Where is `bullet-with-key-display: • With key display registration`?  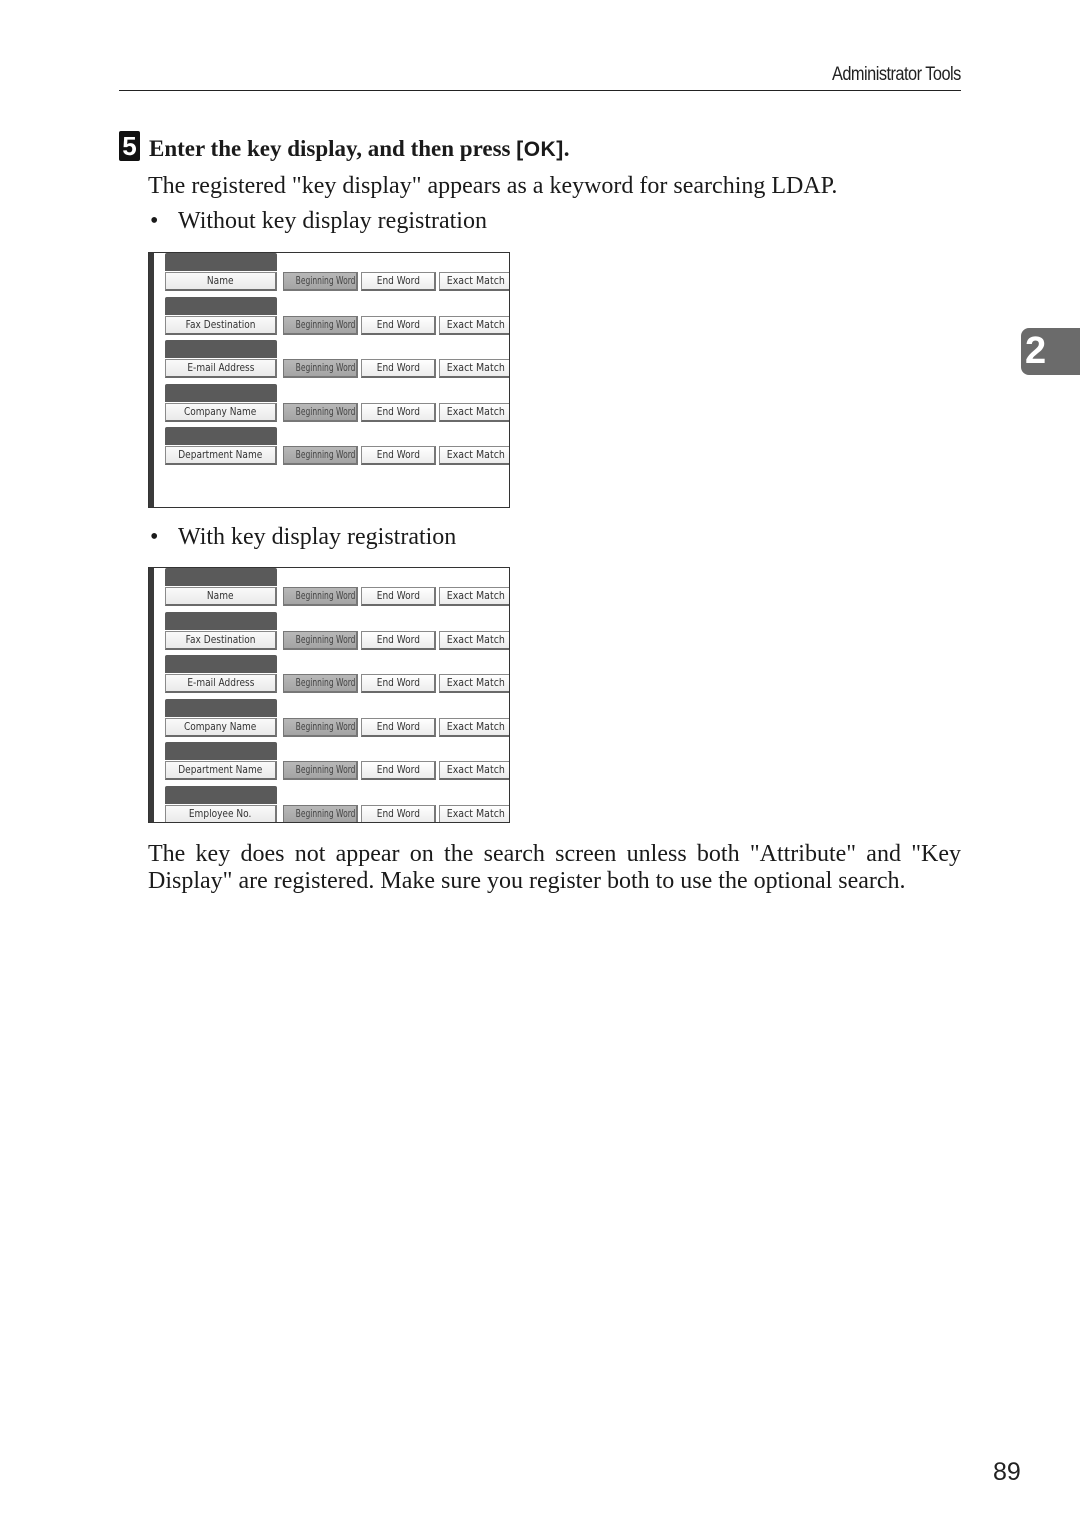
bullet-with-key-display: • With key display registration is located at coordinates (303, 537).